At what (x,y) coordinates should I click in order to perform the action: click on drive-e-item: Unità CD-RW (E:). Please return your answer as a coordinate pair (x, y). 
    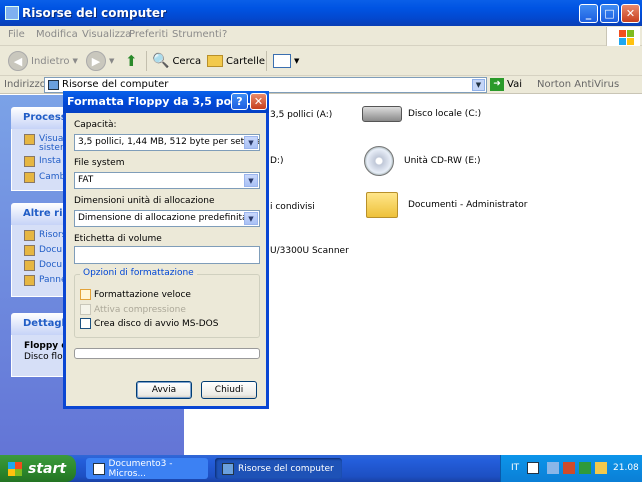
    Looking at the image, I should click on (422, 161).